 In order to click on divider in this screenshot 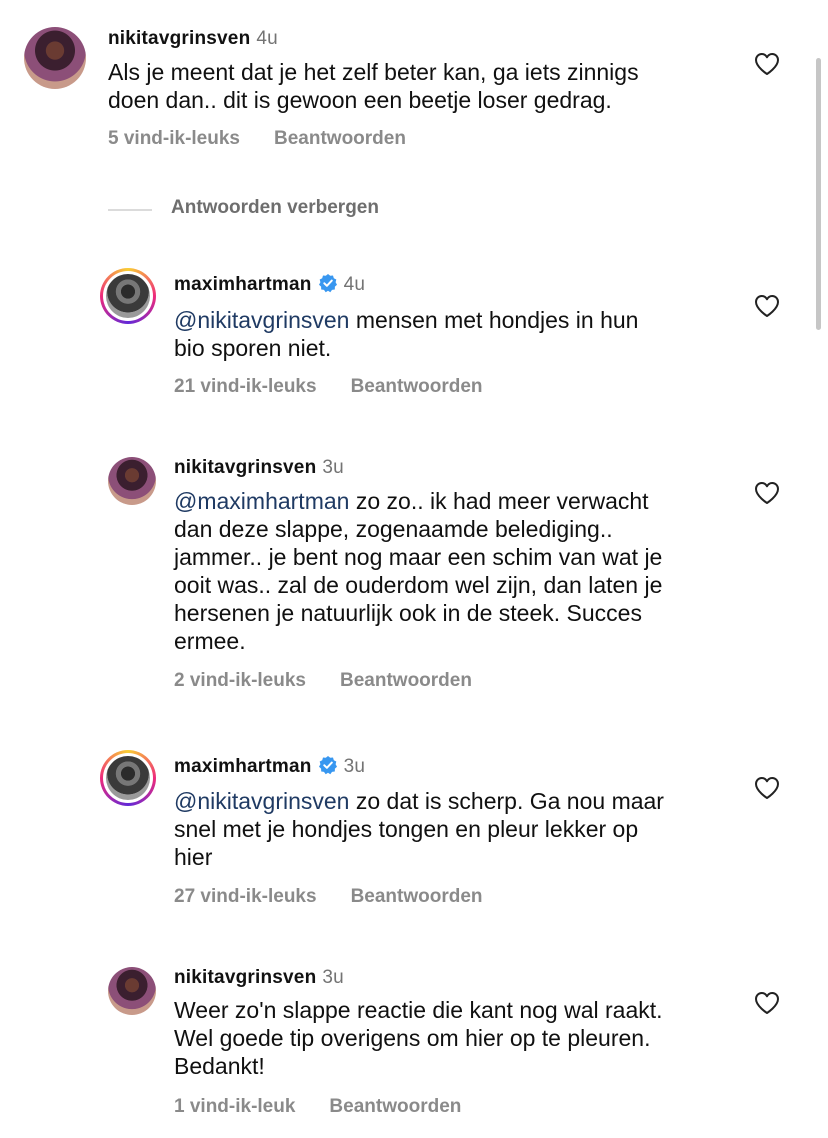, I will do `click(130, 210)`.